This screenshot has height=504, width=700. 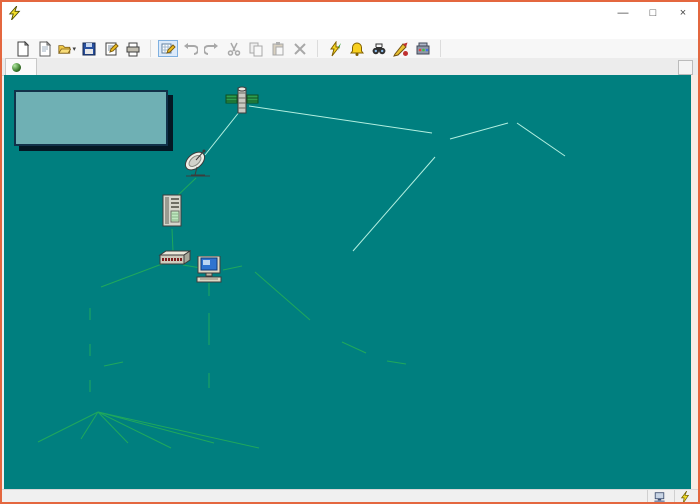 I want to click on cut-icon, so click(x=234, y=49).